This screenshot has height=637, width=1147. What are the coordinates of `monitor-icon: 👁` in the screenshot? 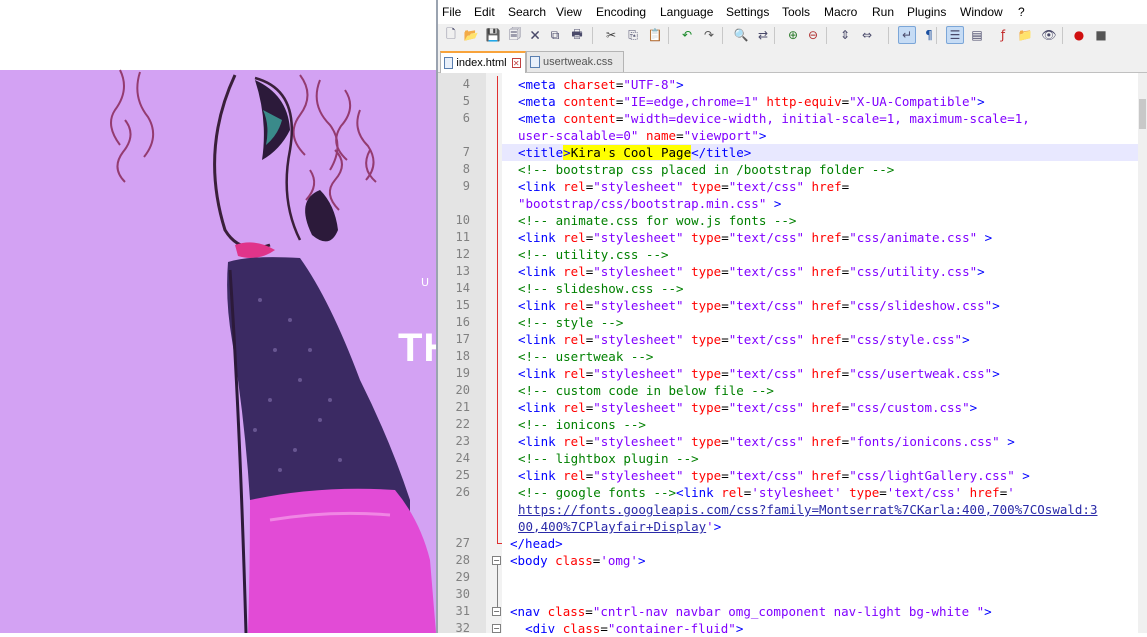 It's located at (1049, 35).